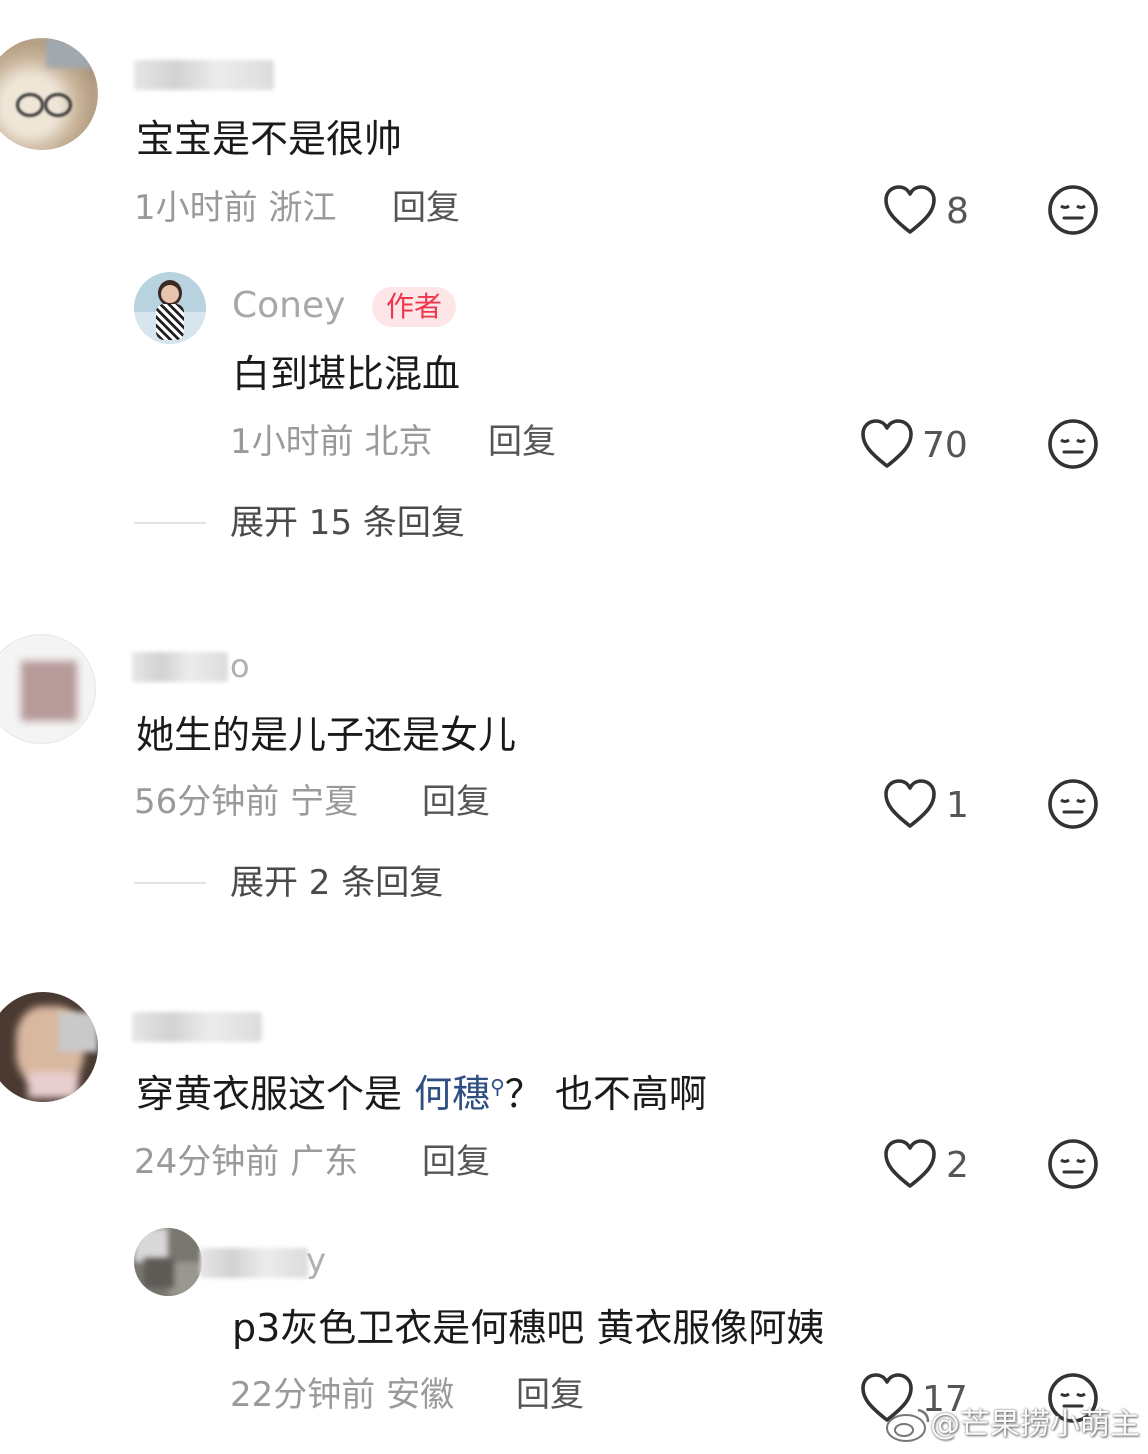 This screenshot has width=1148, height=1454. Describe the element at coordinates (945, 445) in the screenshot. I see `like-count: 70` at that location.